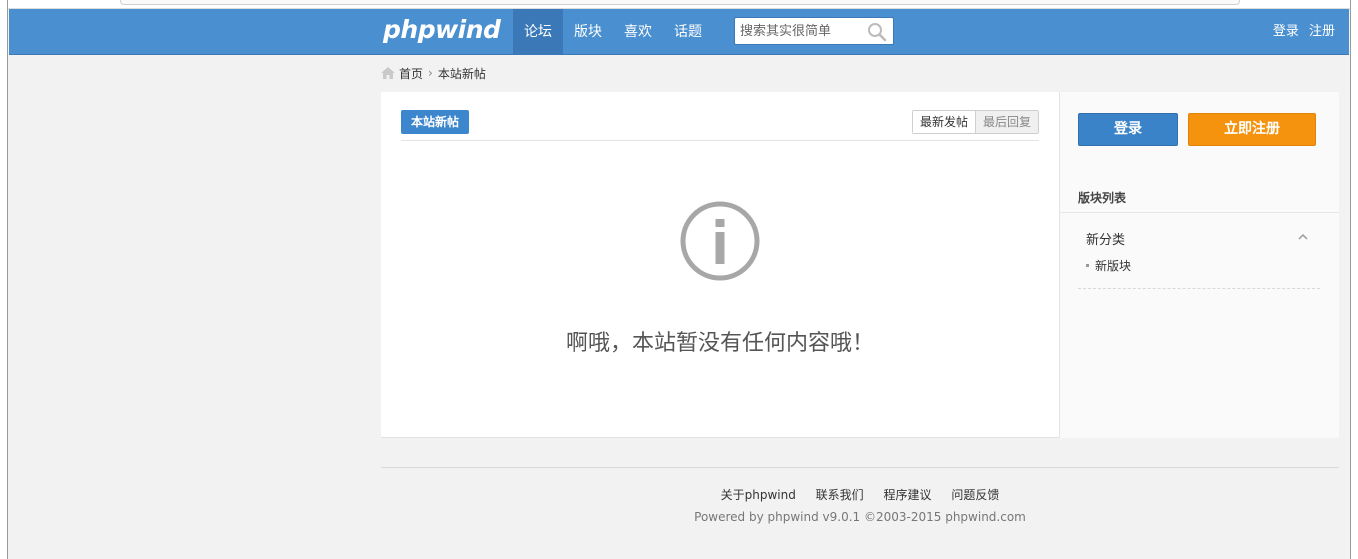 The width and height of the screenshot is (1358, 559). Describe the element at coordinates (388, 73) in the screenshot. I see `home-icon` at that location.